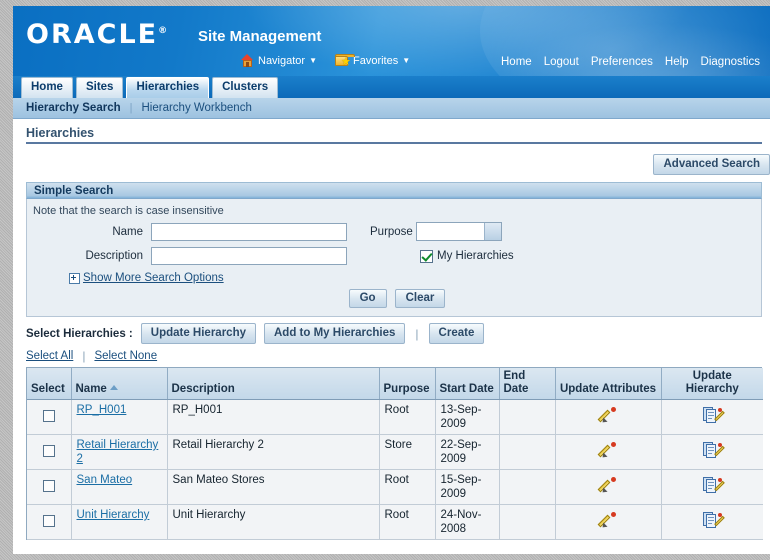  Describe the element at coordinates (467, 487) in the screenshot. I see `row-start-date-cell: 15-Sep-2009` at that location.